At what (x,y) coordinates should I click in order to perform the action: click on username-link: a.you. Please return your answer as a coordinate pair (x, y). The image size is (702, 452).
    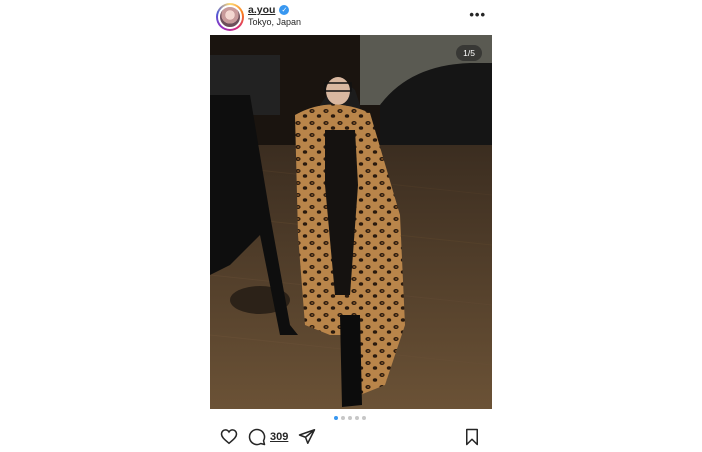
    Looking at the image, I should click on (261, 10).